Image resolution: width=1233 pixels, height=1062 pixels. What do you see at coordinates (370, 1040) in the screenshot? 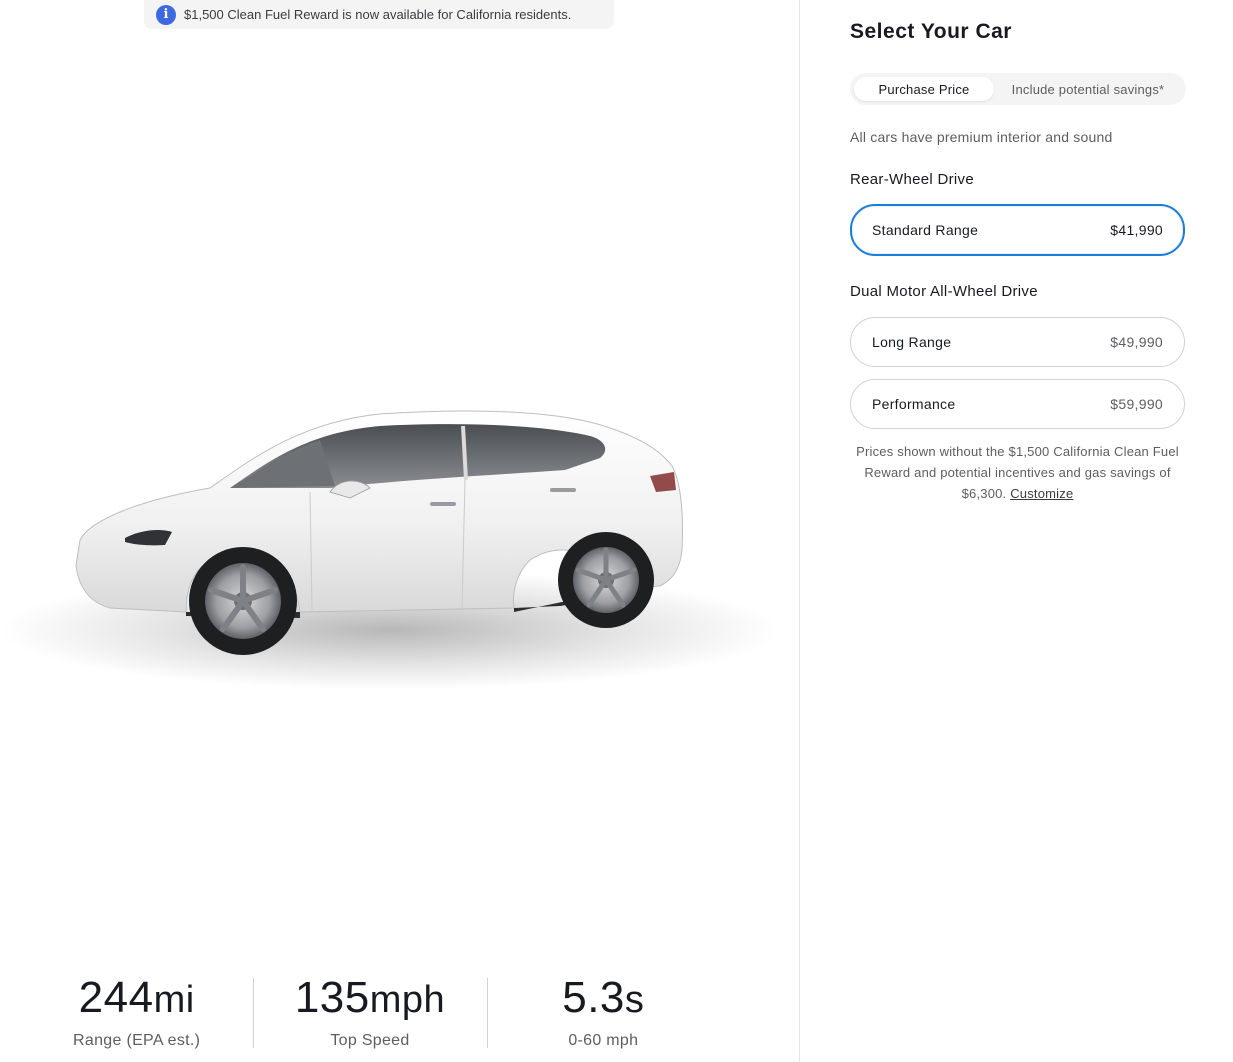
I see `spec-top-speed-label: Top Speed` at bounding box center [370, 1040].